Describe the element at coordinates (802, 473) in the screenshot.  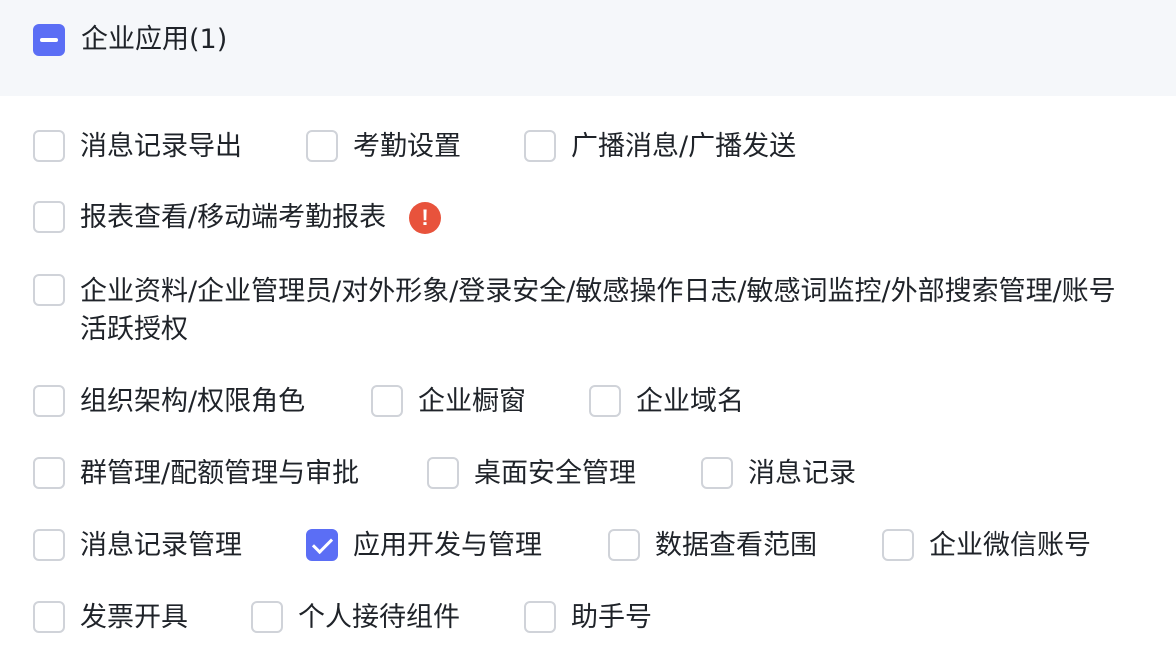
I see `permission-label: 消息记录` at that location.